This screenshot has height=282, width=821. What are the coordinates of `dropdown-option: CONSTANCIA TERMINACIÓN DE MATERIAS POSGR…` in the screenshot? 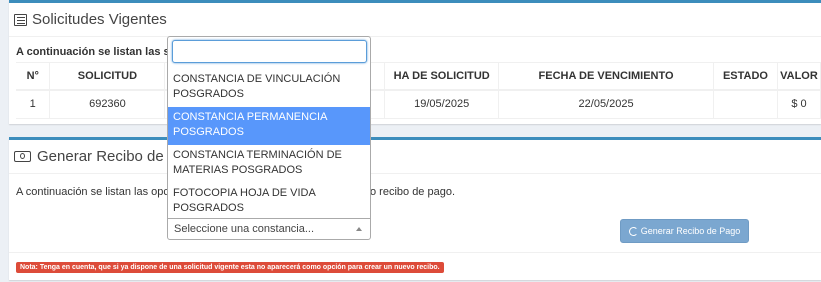 It's located at (269, 164).